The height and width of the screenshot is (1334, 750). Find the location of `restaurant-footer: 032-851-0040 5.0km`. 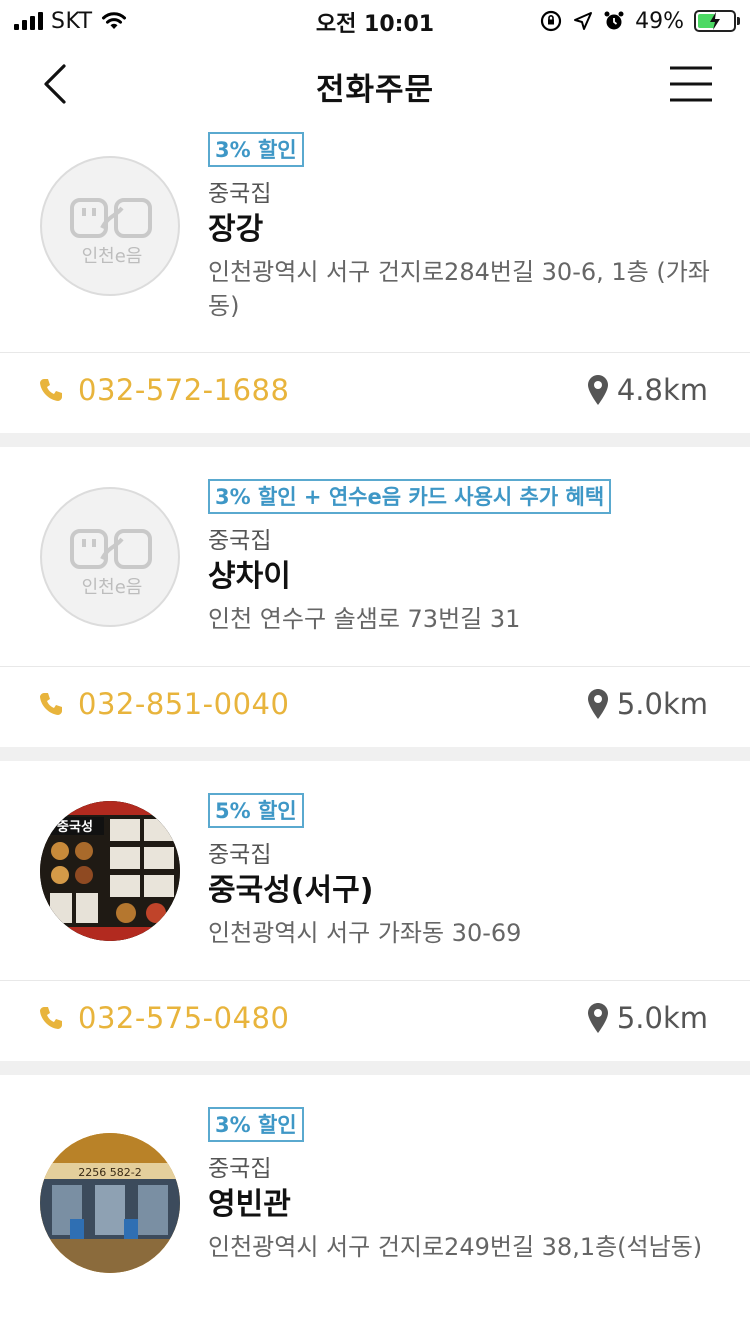

restaurant-footer: 032-851-0040 5.0km is located at coordinates (375, 707).